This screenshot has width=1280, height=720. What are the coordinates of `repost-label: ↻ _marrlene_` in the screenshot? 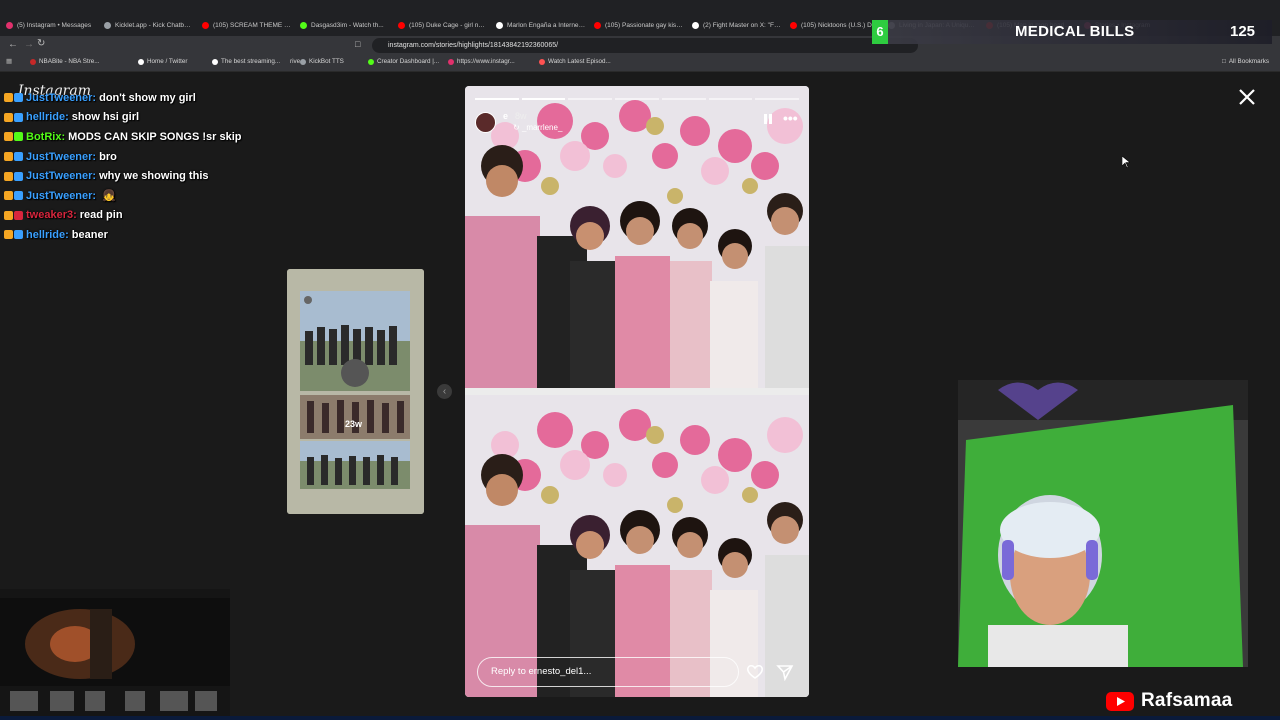 It's located at (537, 127).